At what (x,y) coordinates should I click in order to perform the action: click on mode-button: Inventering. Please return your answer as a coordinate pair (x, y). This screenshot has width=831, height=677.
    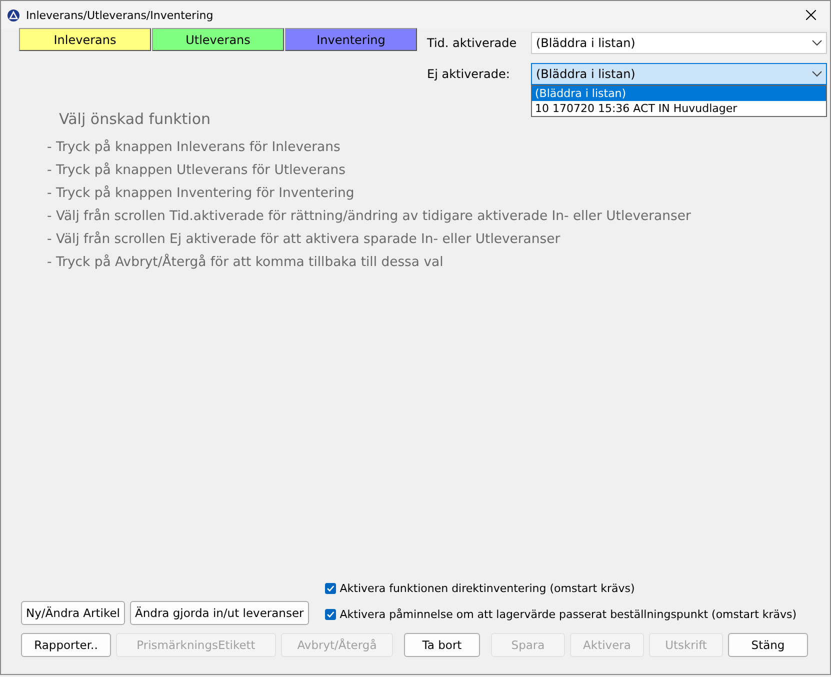
    Looking at the image, I should click on (351, 39).